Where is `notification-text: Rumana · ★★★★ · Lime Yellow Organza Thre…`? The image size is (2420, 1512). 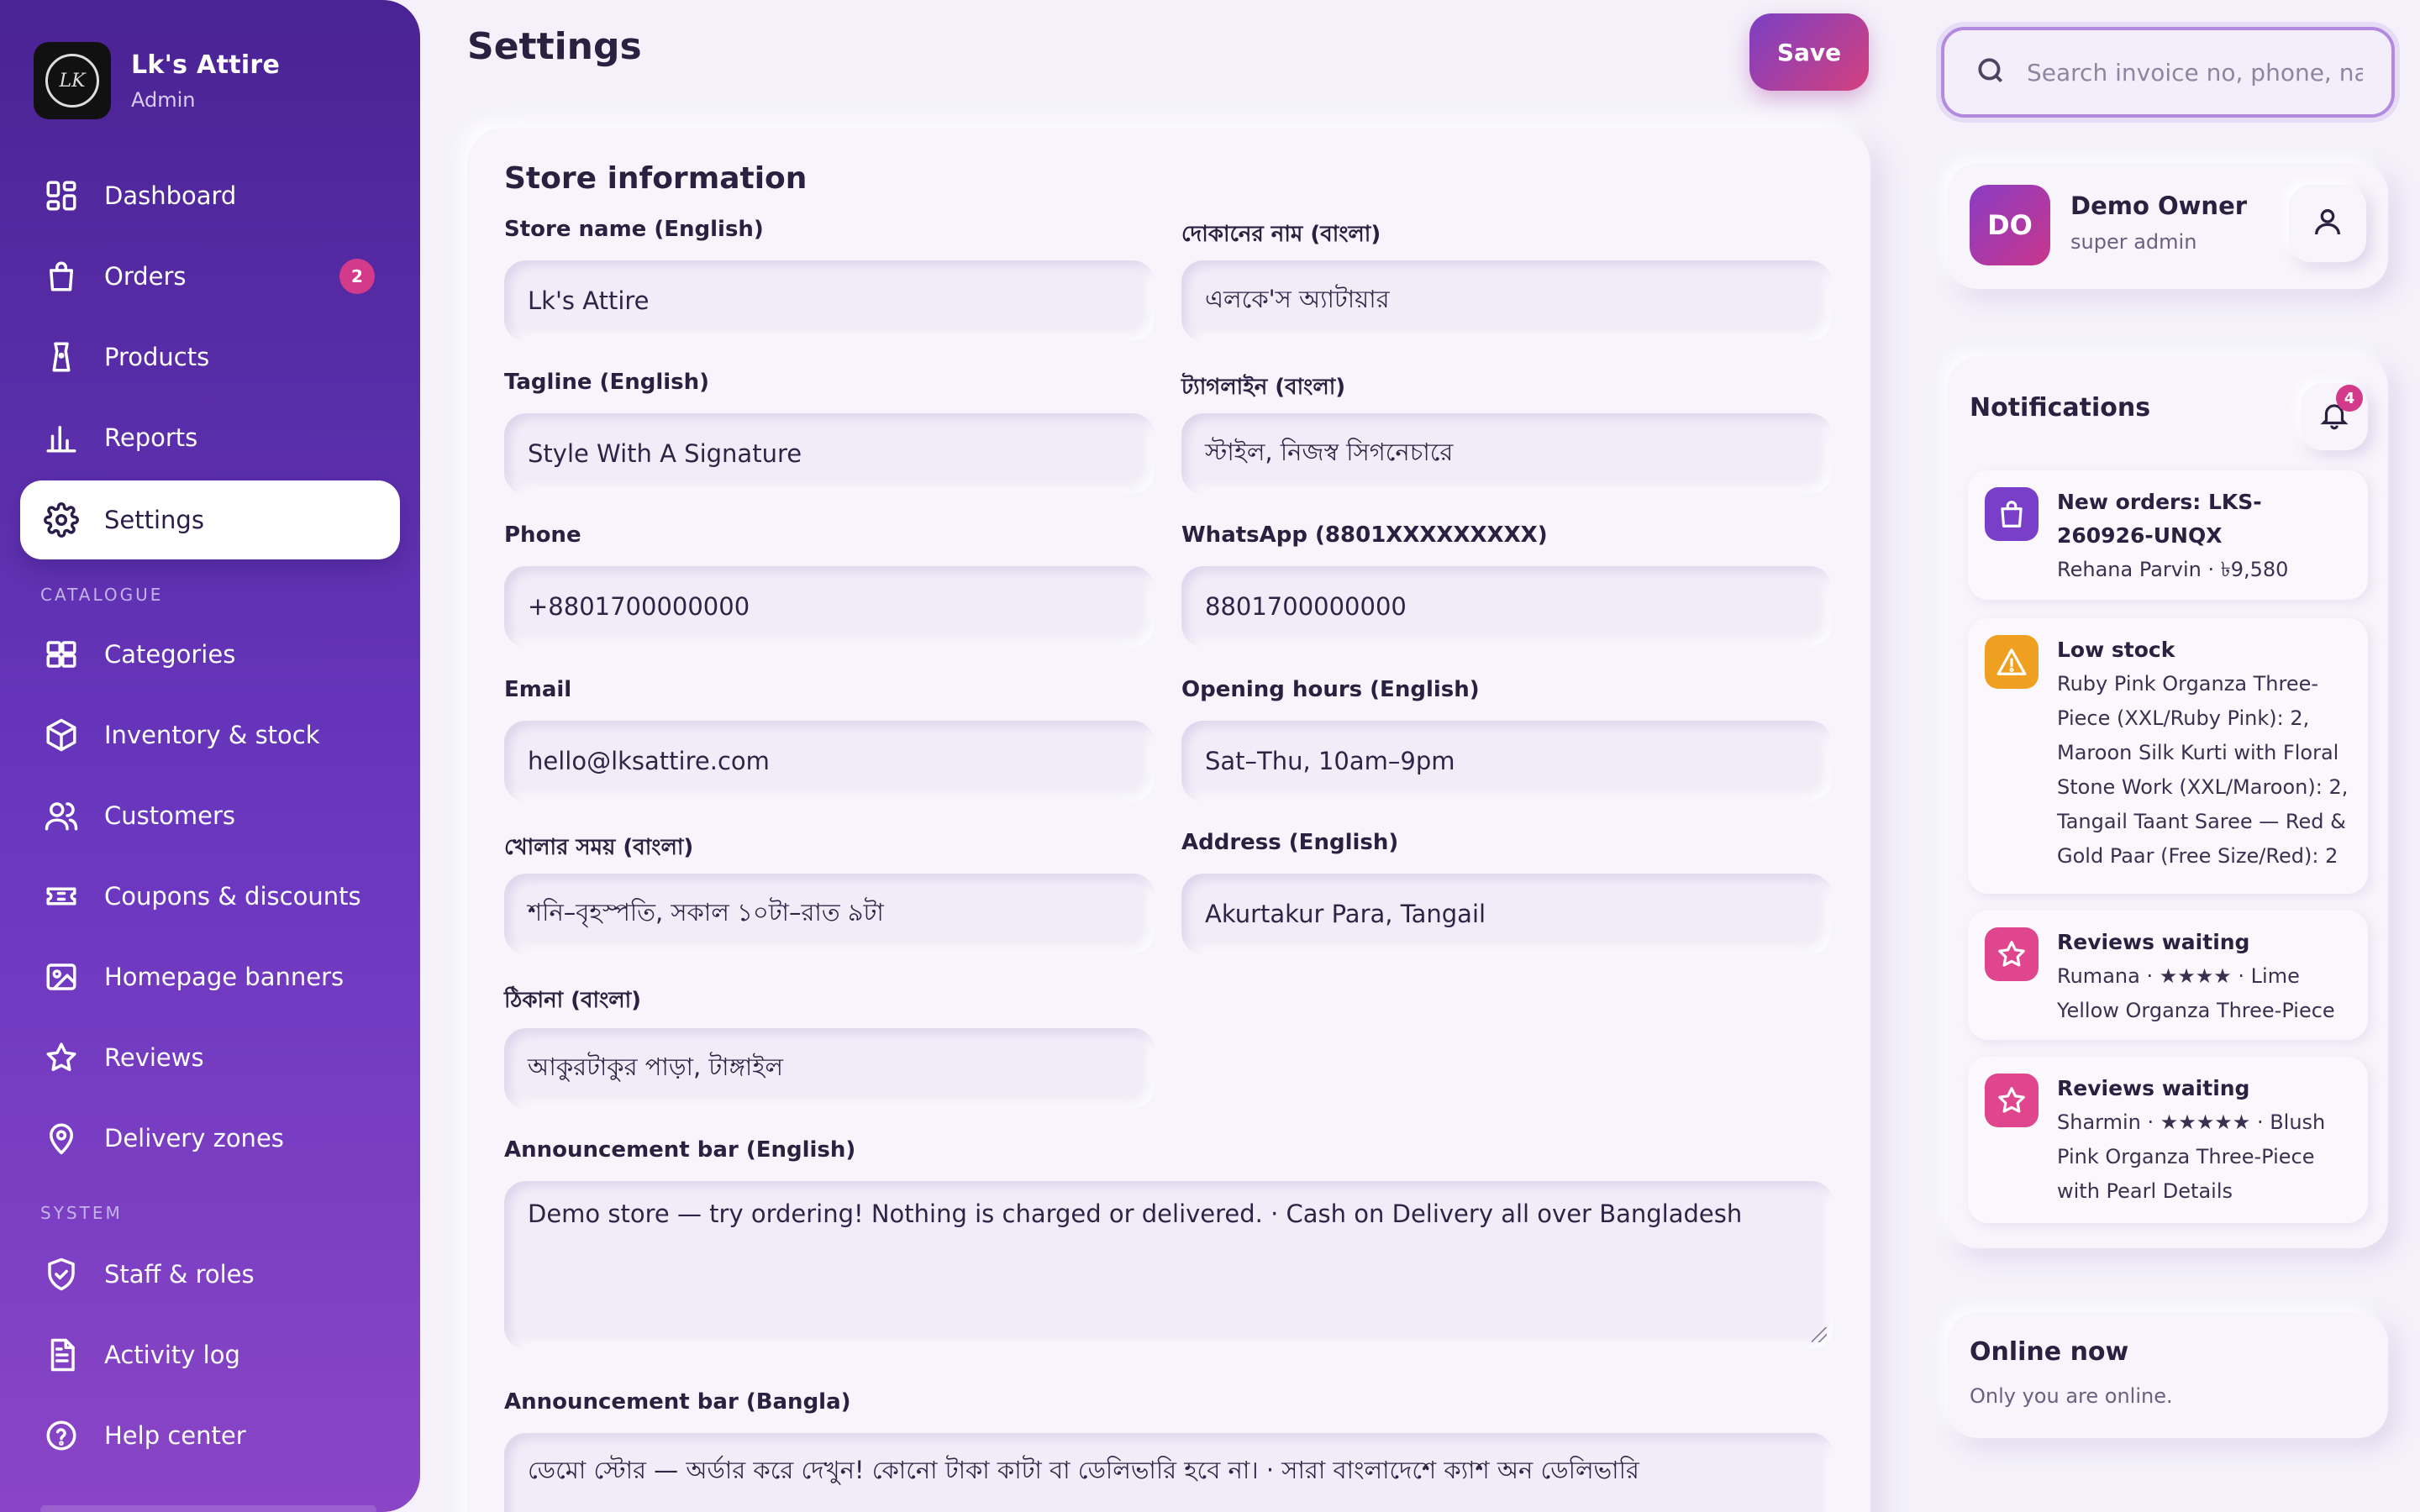 notification-text: Rumana · ★★★★ · Lime Yellow Organza Thre… is located at coordinates (2196, 993).